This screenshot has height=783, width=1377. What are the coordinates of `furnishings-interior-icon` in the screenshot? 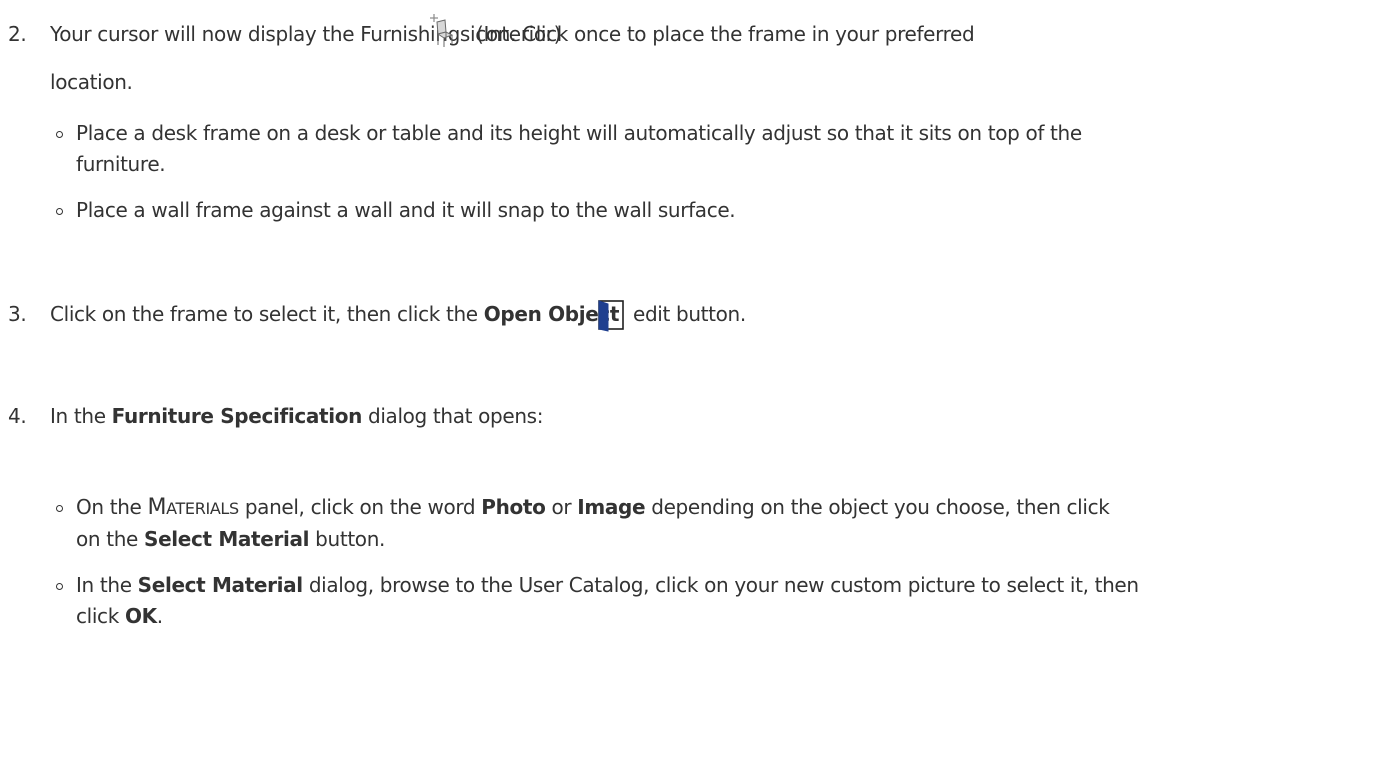 It's located at (442, 30).